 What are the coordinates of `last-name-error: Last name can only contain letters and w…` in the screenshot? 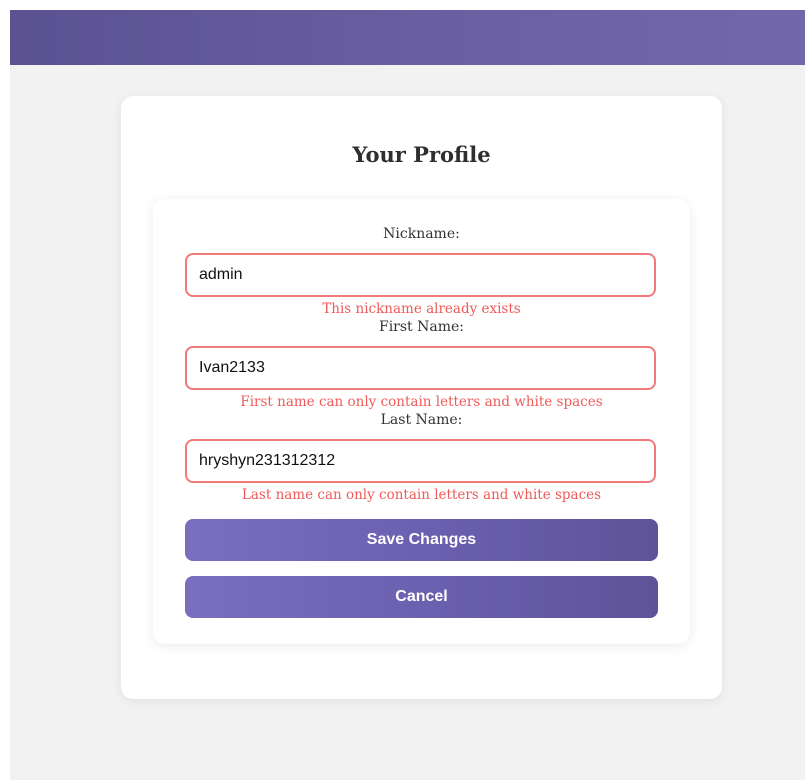 It's located at (421, 495).